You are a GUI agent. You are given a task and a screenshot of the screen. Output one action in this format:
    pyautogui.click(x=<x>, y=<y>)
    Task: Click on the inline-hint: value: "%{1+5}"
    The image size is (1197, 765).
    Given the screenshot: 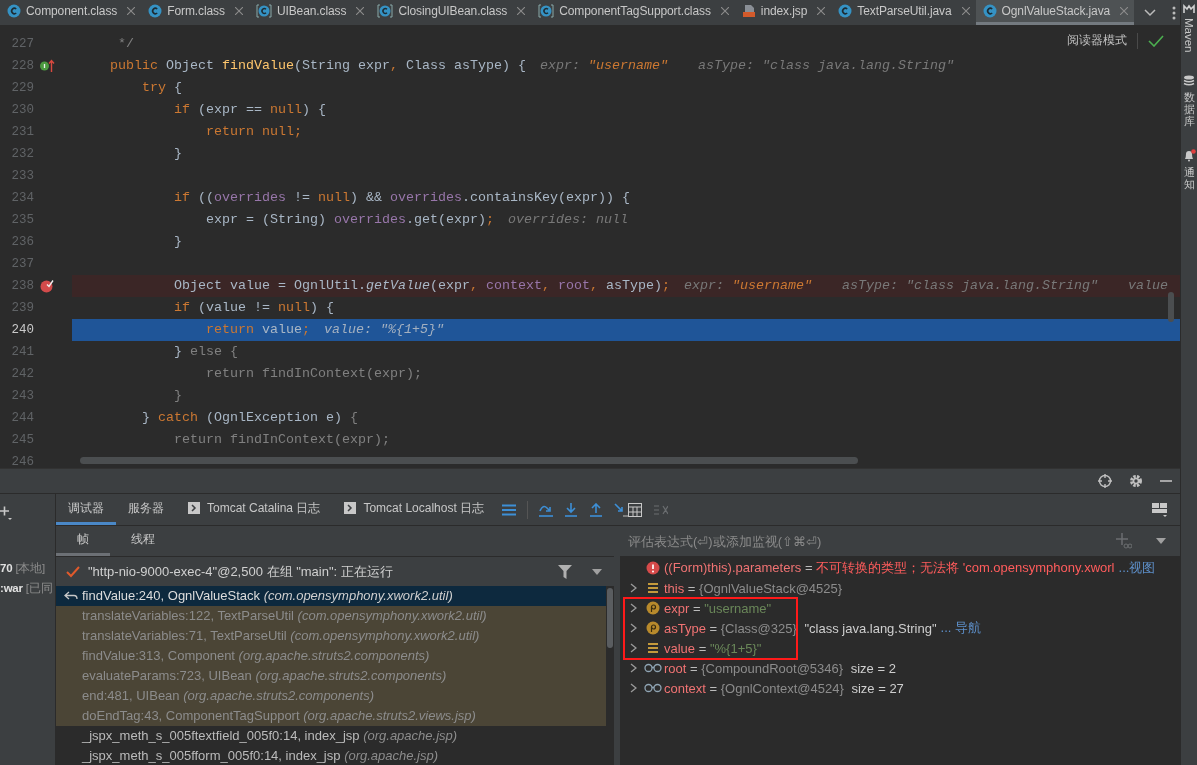 What is the action you would take?
    pyautogui.click(x=383, y=330)
    